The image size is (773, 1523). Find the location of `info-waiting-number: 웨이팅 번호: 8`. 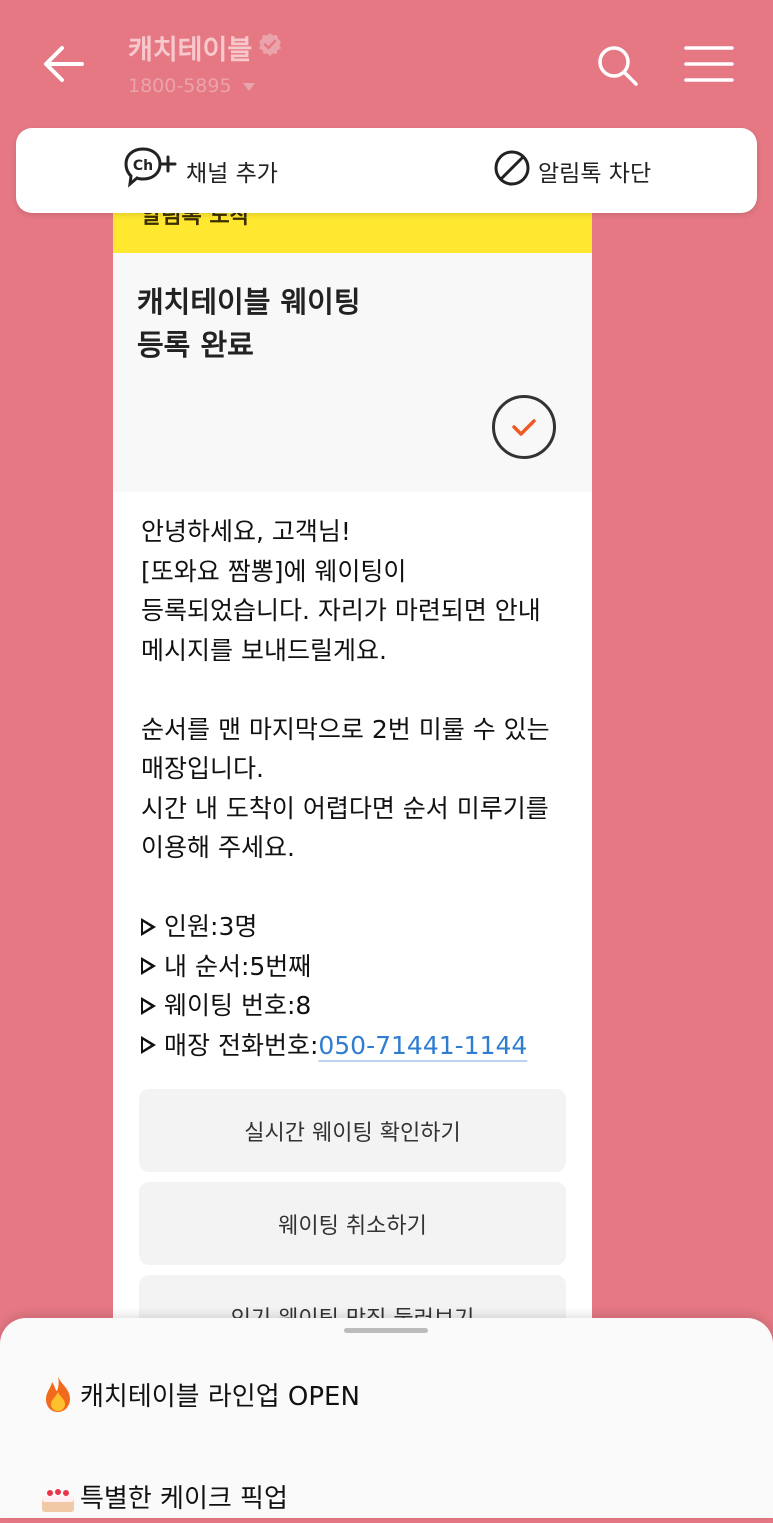

info-waiting-number: 웨이팅 번호: 8 is located at coordinates (361, 1006).